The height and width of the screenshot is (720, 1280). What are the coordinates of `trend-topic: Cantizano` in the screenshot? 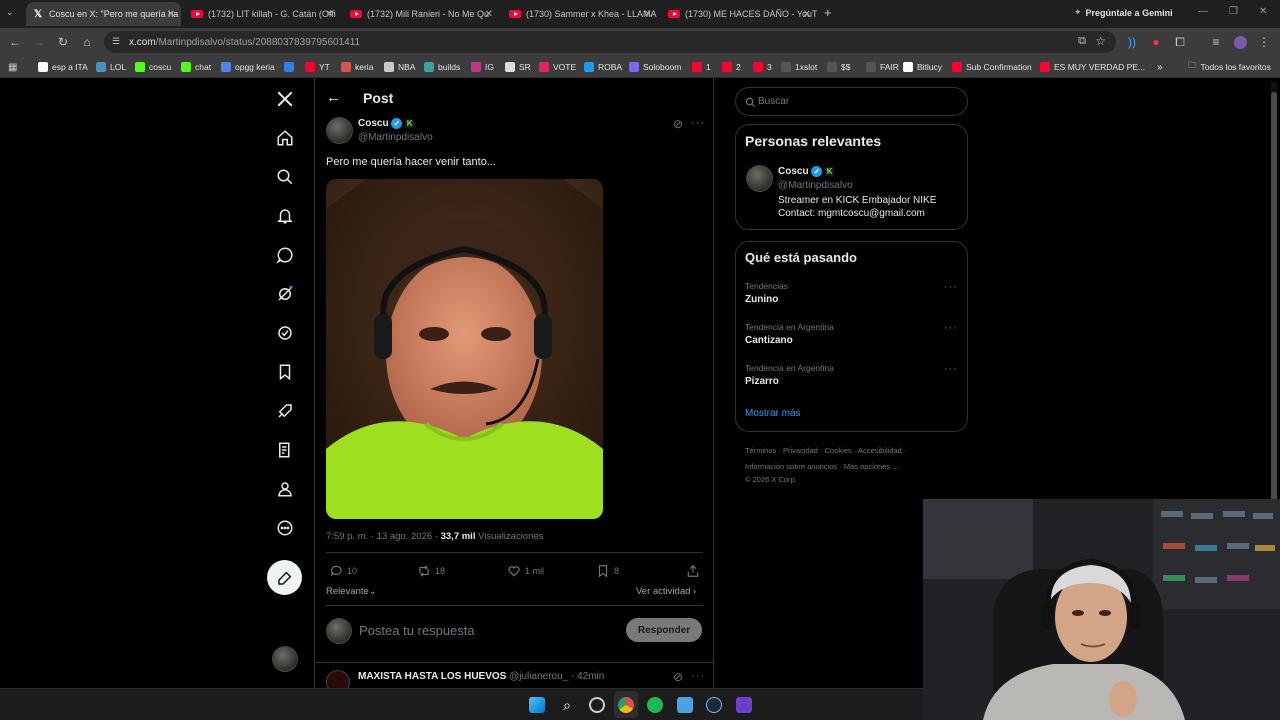 It's located at (769, 340).